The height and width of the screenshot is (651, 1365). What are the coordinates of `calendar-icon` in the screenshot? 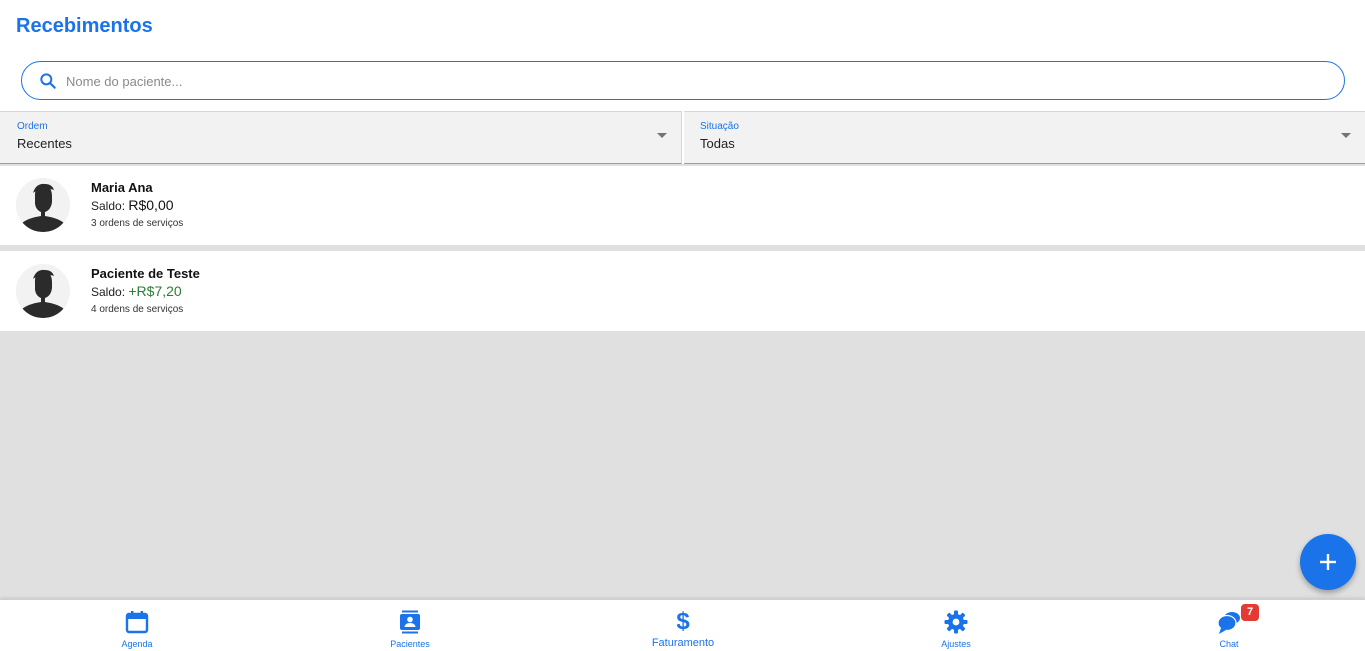 It's located at (137, 622).